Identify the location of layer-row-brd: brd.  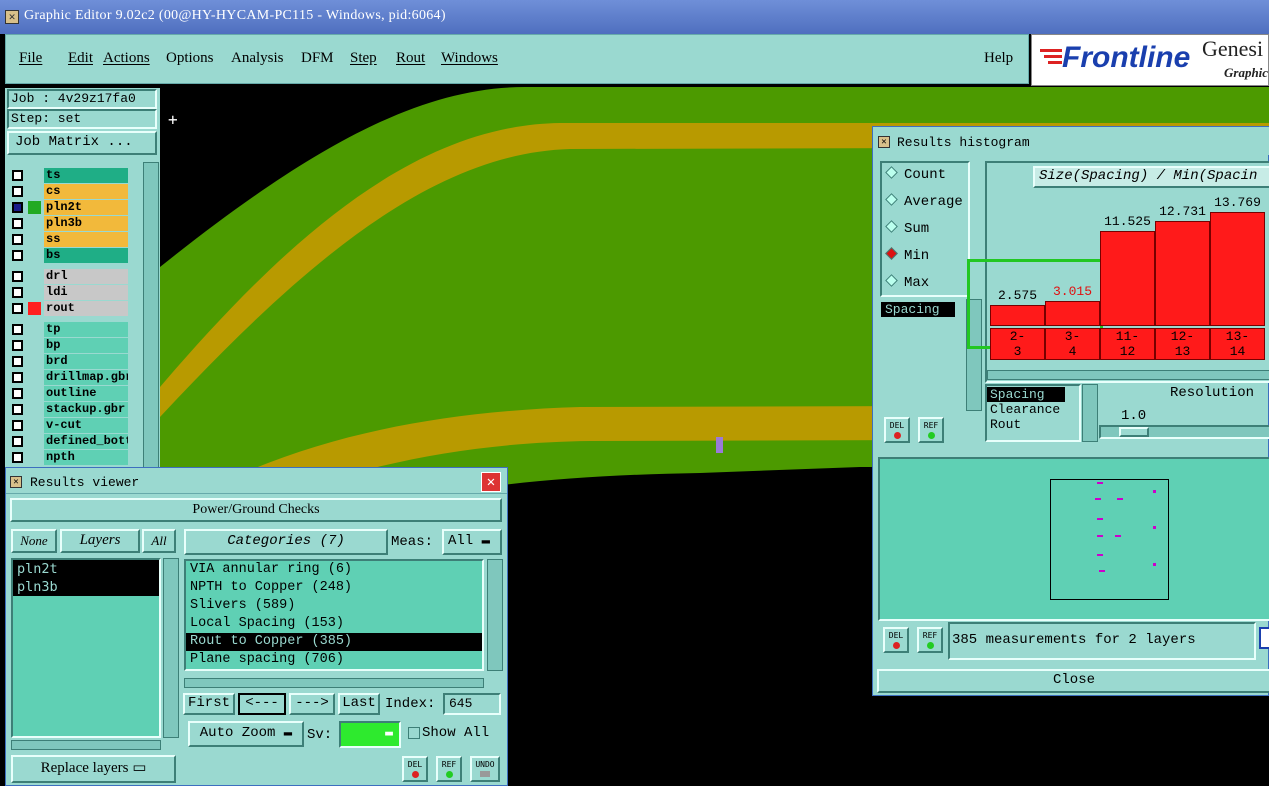
(69, 362).